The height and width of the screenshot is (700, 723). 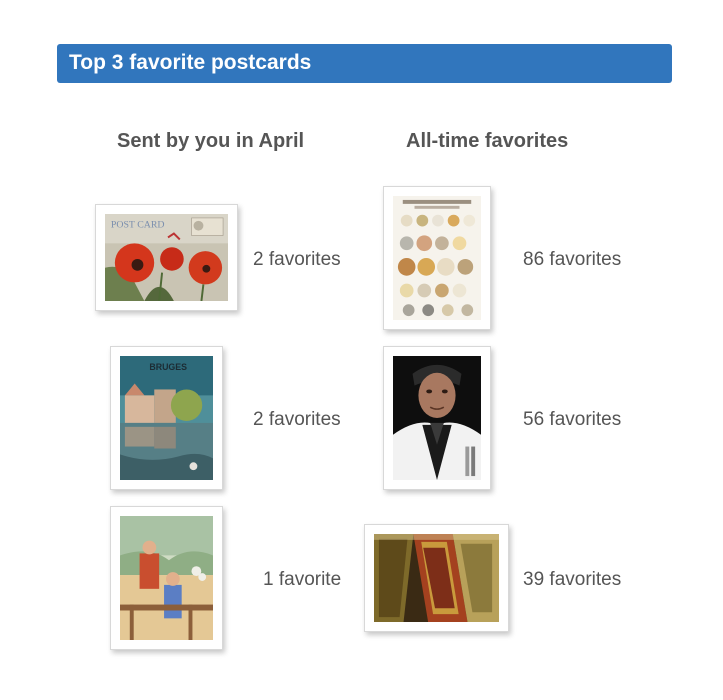 I want to click on svg-text: BRUGES, so click(x=168, y=367).